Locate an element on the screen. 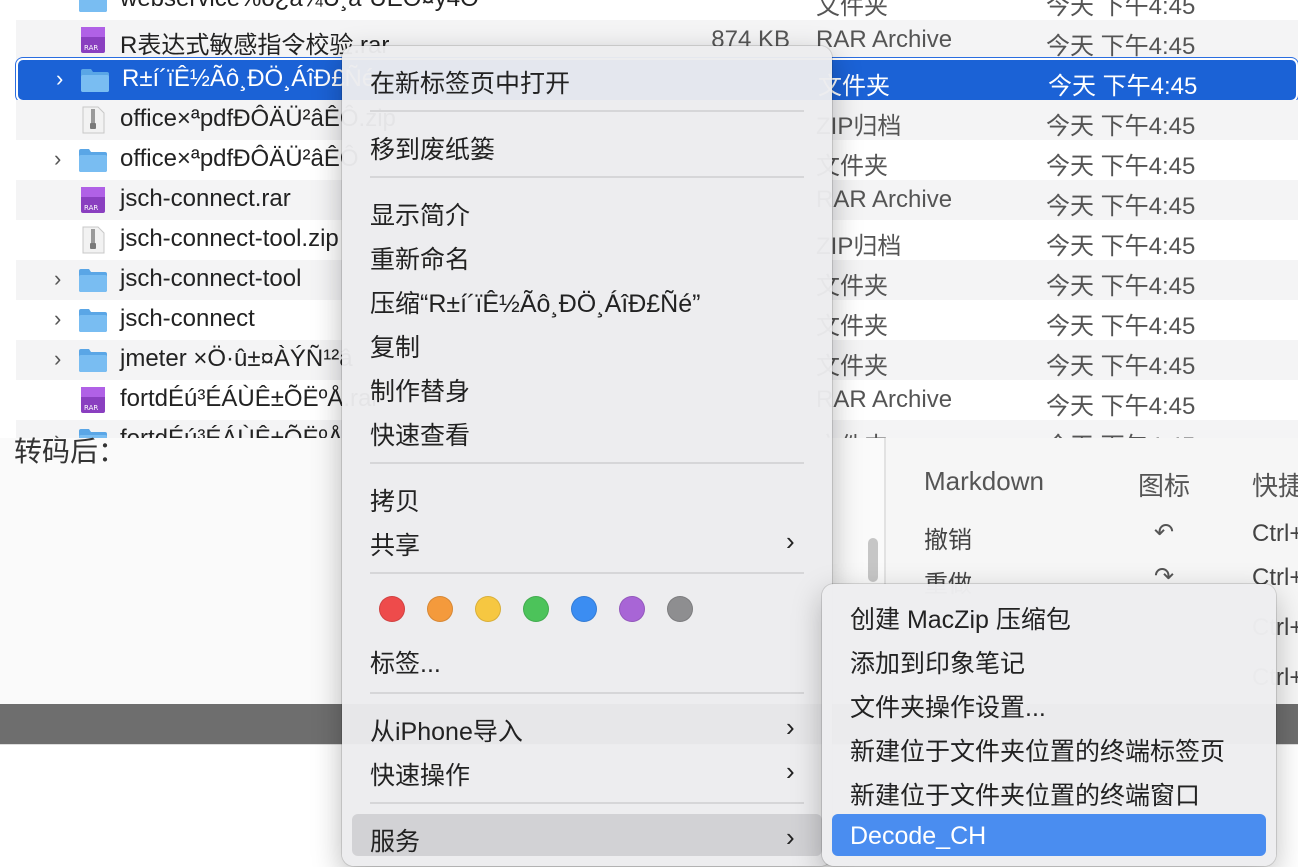  menu-item-duplicate: 复制 is located at coordinates (395, 346).